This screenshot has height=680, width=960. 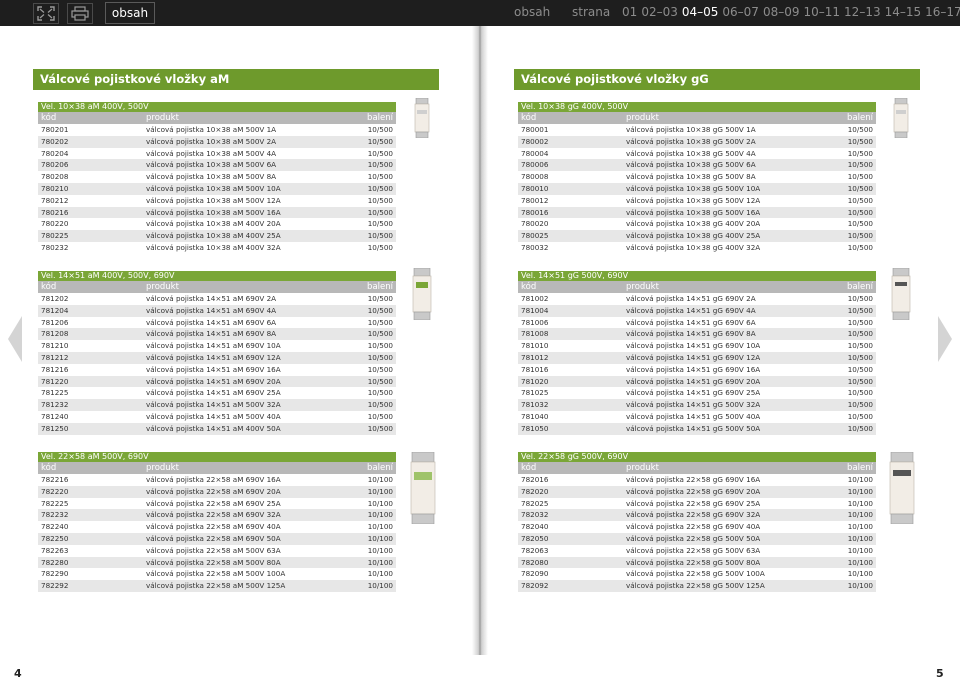 What do you see at coordinates (55, 165) in the screenshot?
I see `cell-code: 780206` at bounding box center [55, 165].